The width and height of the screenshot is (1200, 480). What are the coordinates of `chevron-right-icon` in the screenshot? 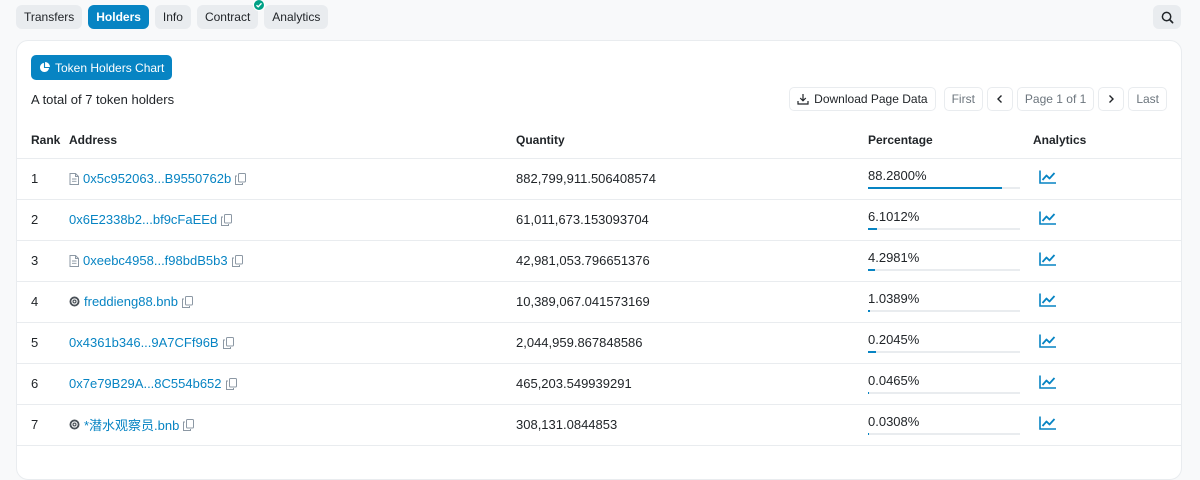 It's located at (1112, 99).